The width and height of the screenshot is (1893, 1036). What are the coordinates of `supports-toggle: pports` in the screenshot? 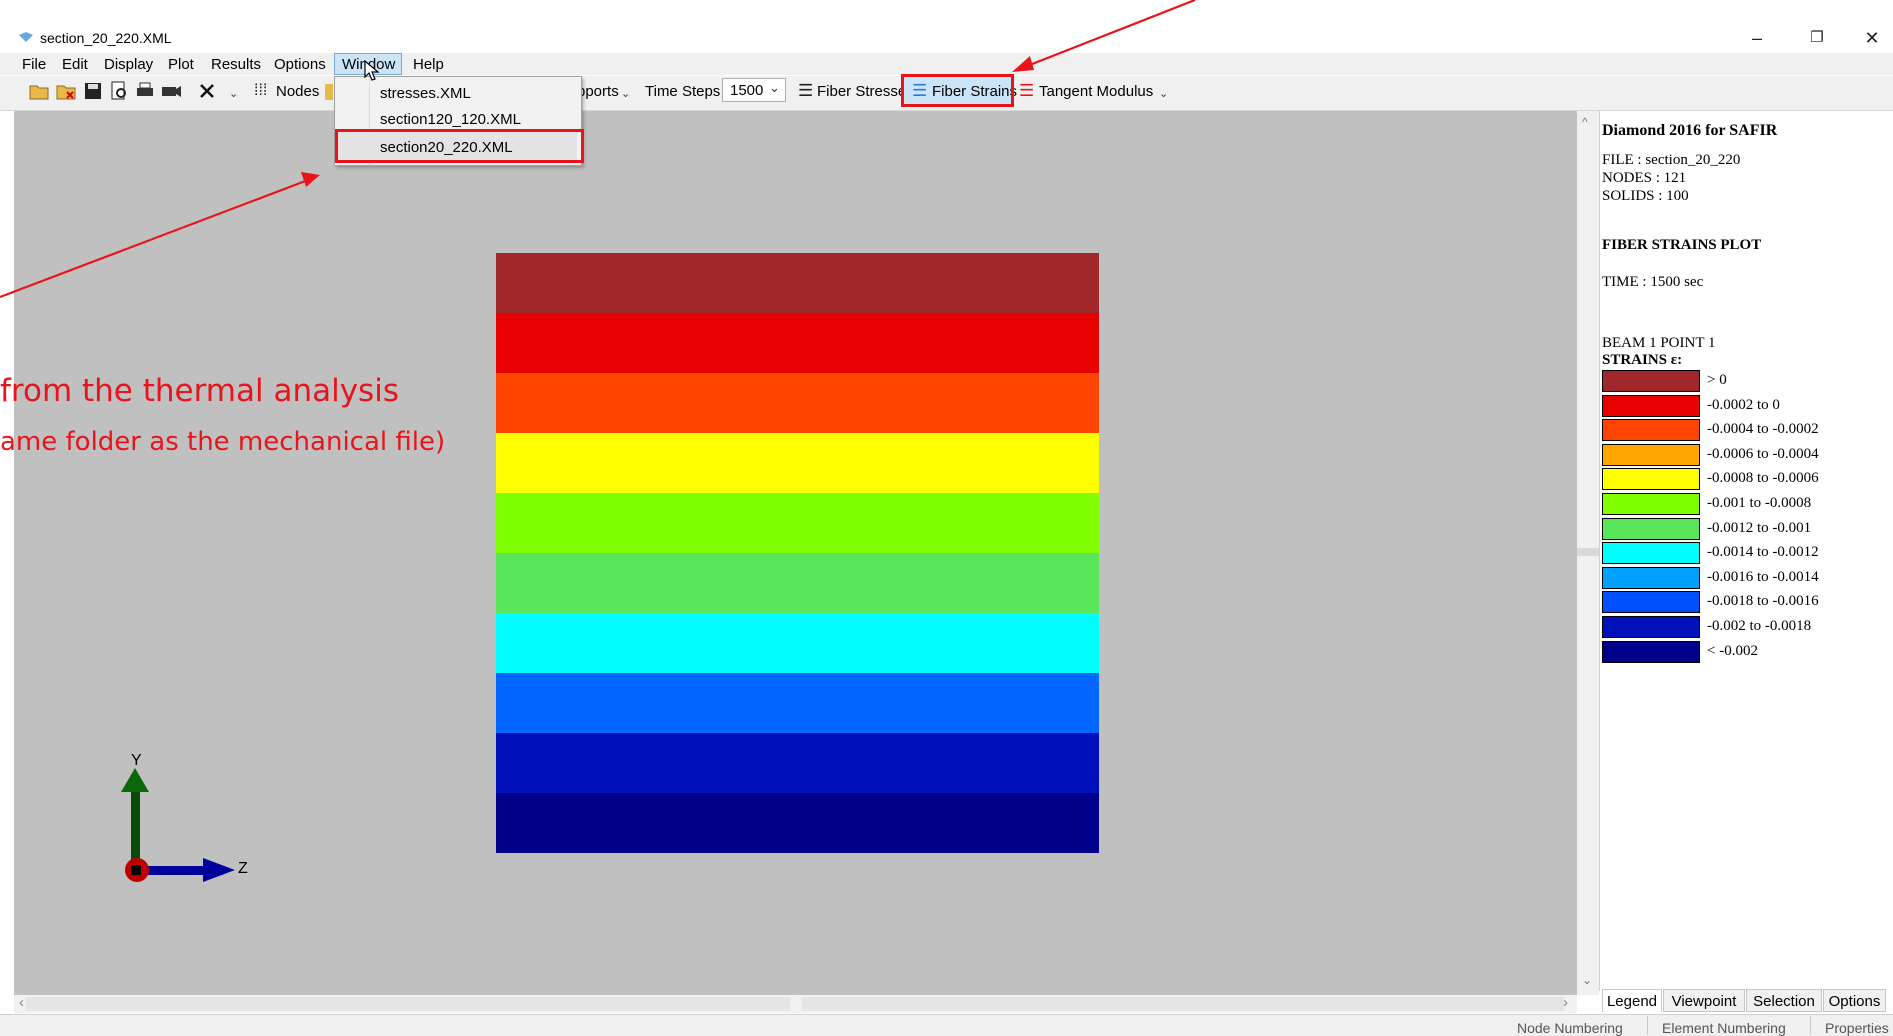 It's located at (598, 91).